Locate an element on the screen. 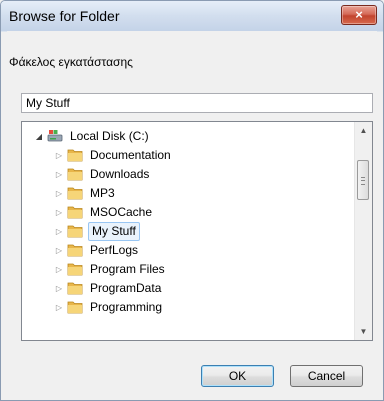  dialog-description: Φάκελος εγκατάστασης is located at coordinates (71, 62).